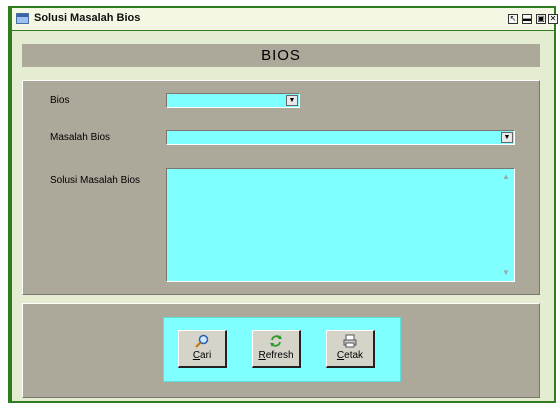 The height and width of the screenshot is (408, 560). Describe the element at coordinates (513, 19) in the screenshot. I see `help-button: ↖` at that location.